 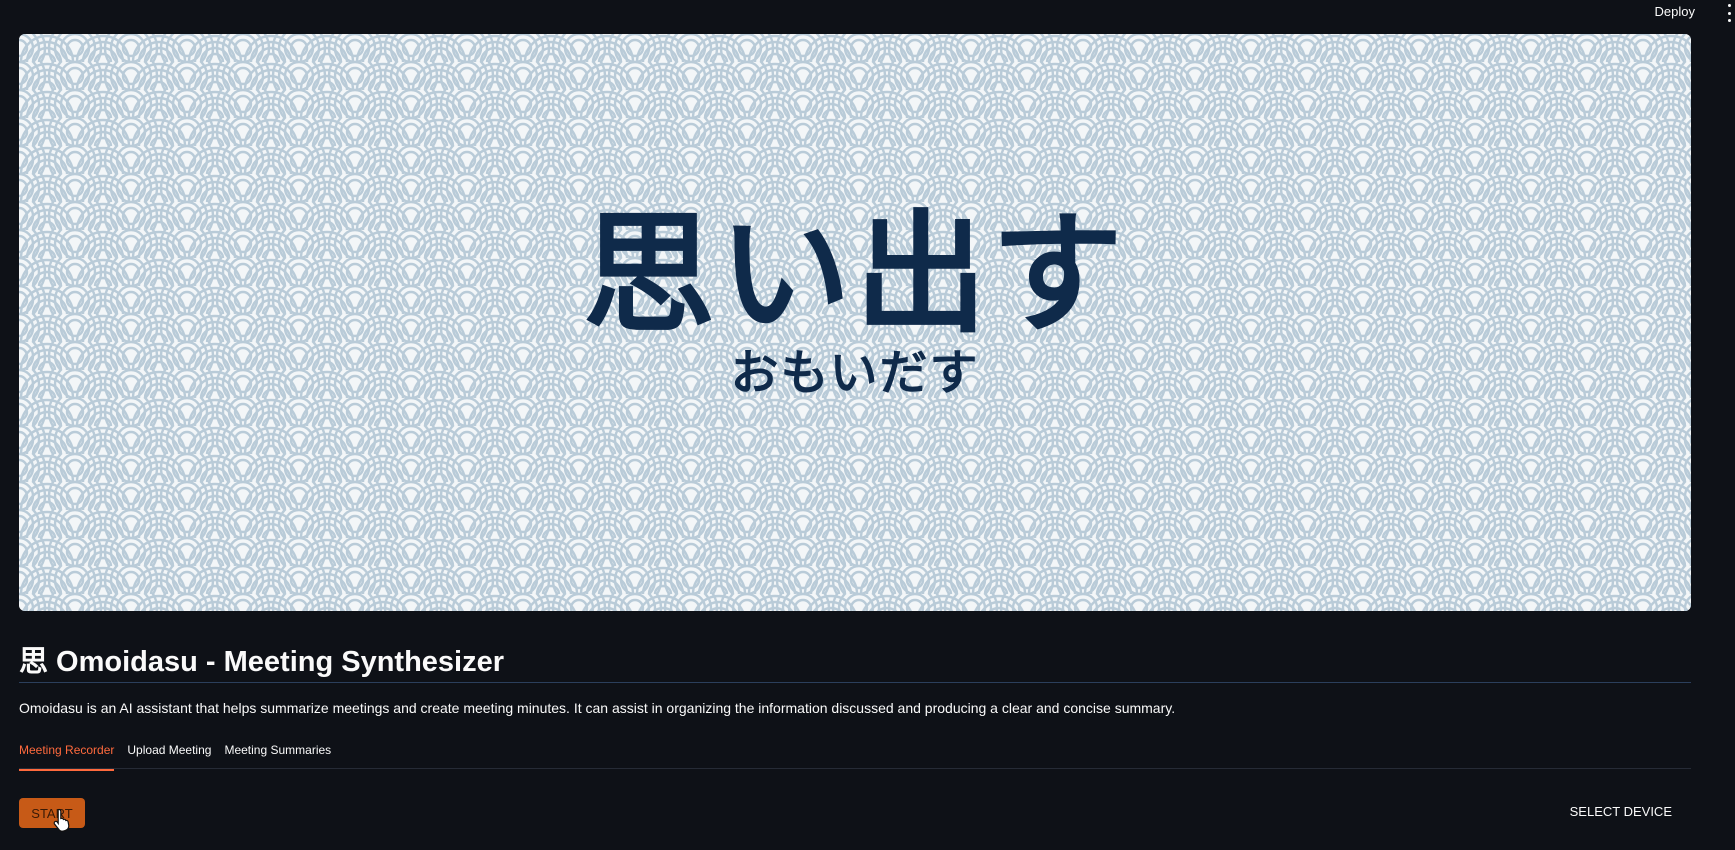 What do you see at coordinates (1675, 11) in the screenshot?
I see `deploy-button: Deploy` at bounding box center [1675, 11].